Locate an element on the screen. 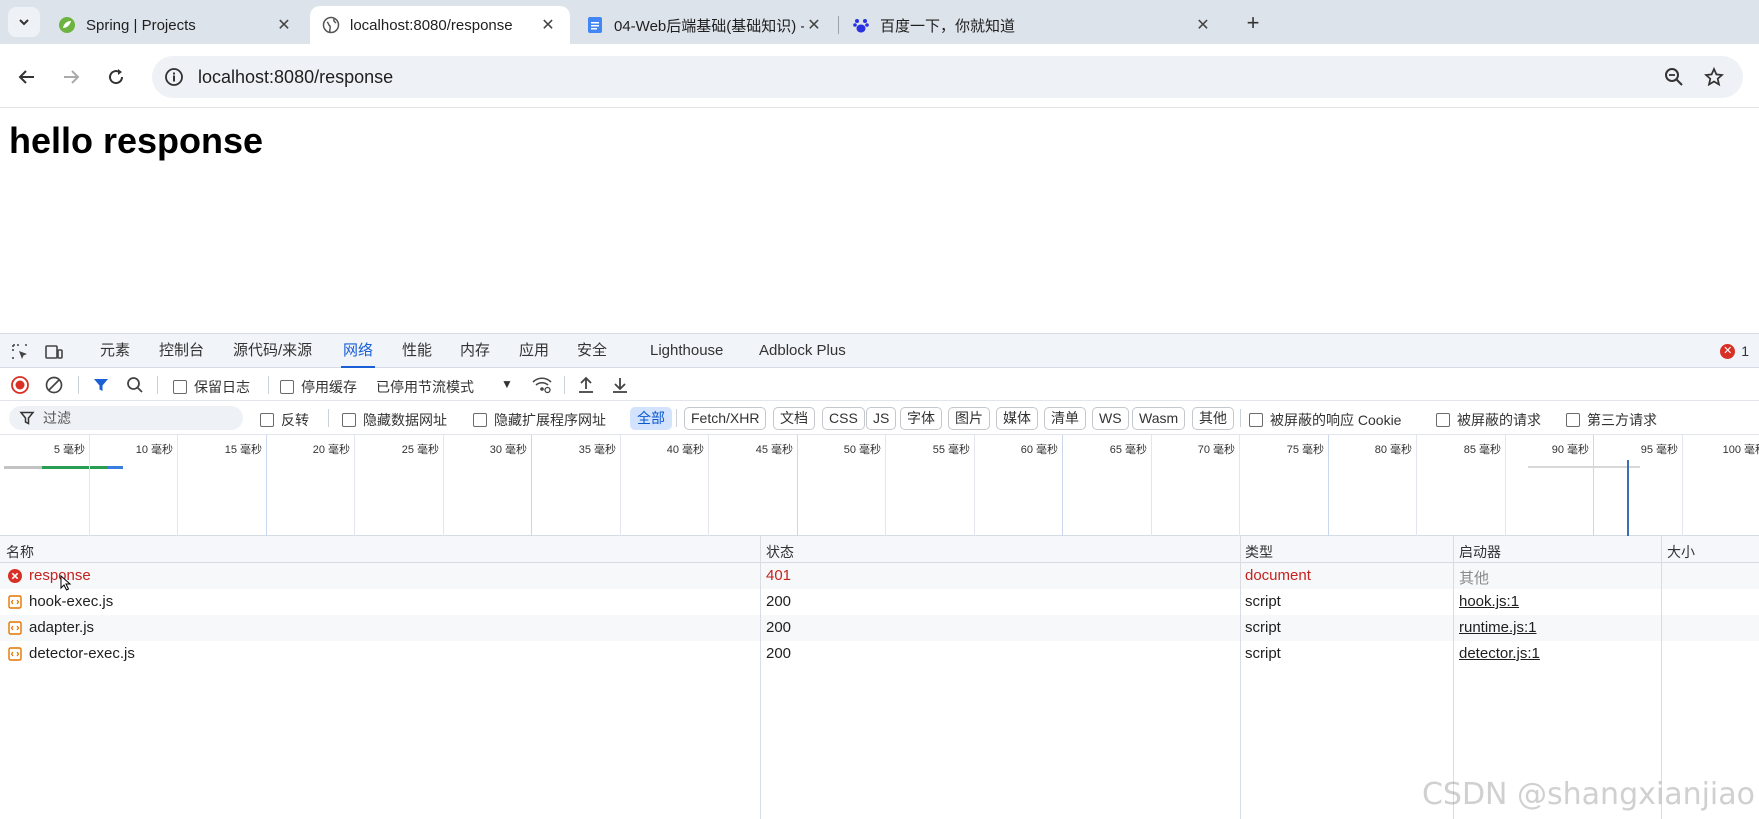  tab-sources: 源代码/来源 is located at coordinates (272, 351).